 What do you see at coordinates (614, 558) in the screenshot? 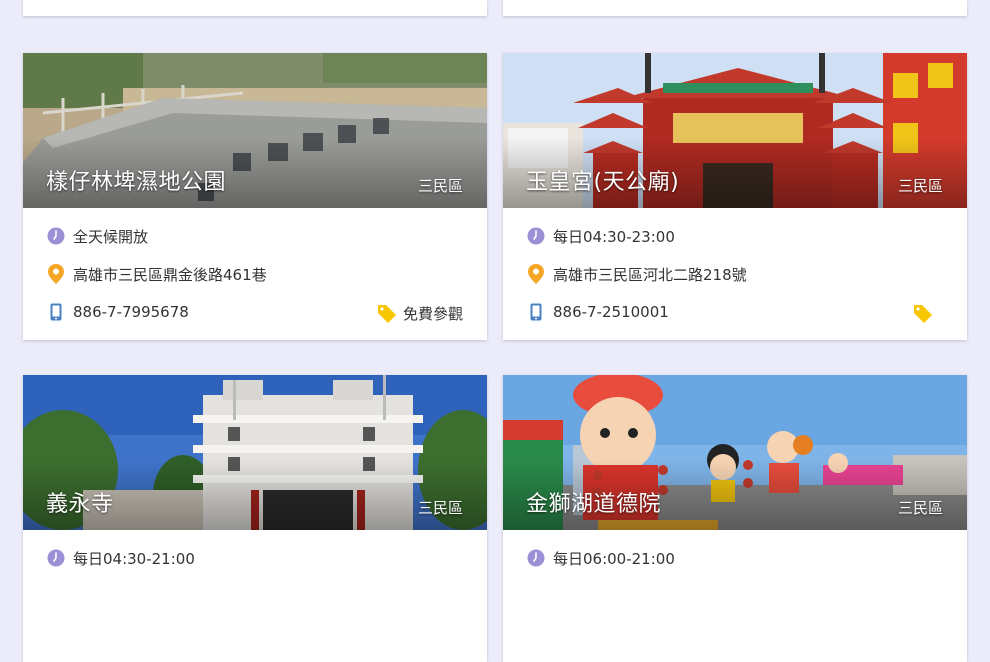
I see `opening-hours: 每日06:00-21:00` at bounding box center [614, 558].